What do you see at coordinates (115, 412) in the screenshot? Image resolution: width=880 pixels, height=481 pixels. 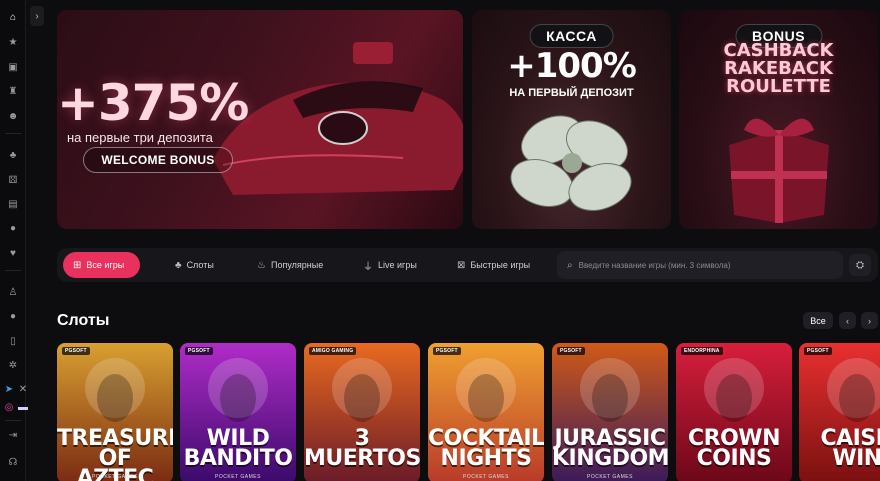 I see `game-card: PGSOFT TREASURES OF AZTEC POCKET GAMES` at bounding box center [115, 412].